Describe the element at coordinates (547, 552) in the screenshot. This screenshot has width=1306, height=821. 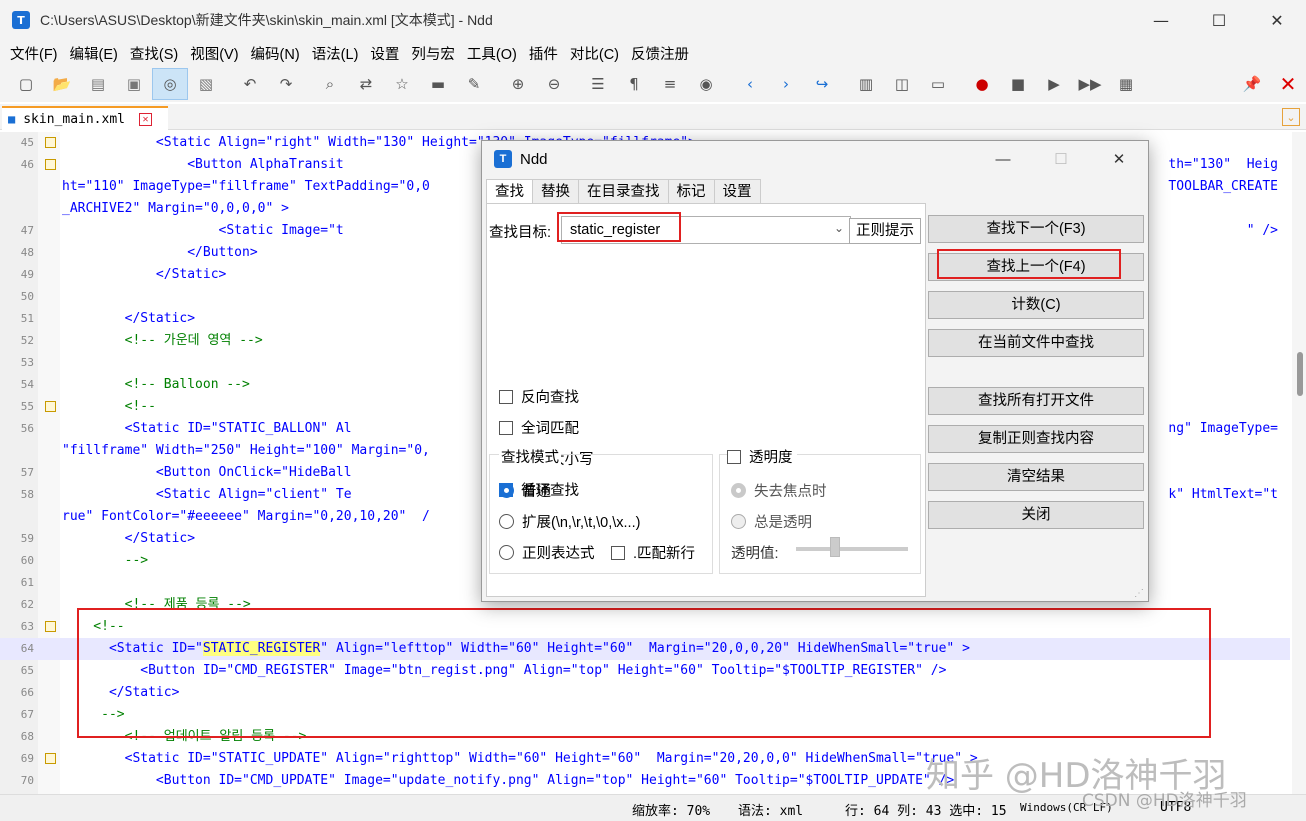
I see `search-mode-radio: 正则表达式` at that location.